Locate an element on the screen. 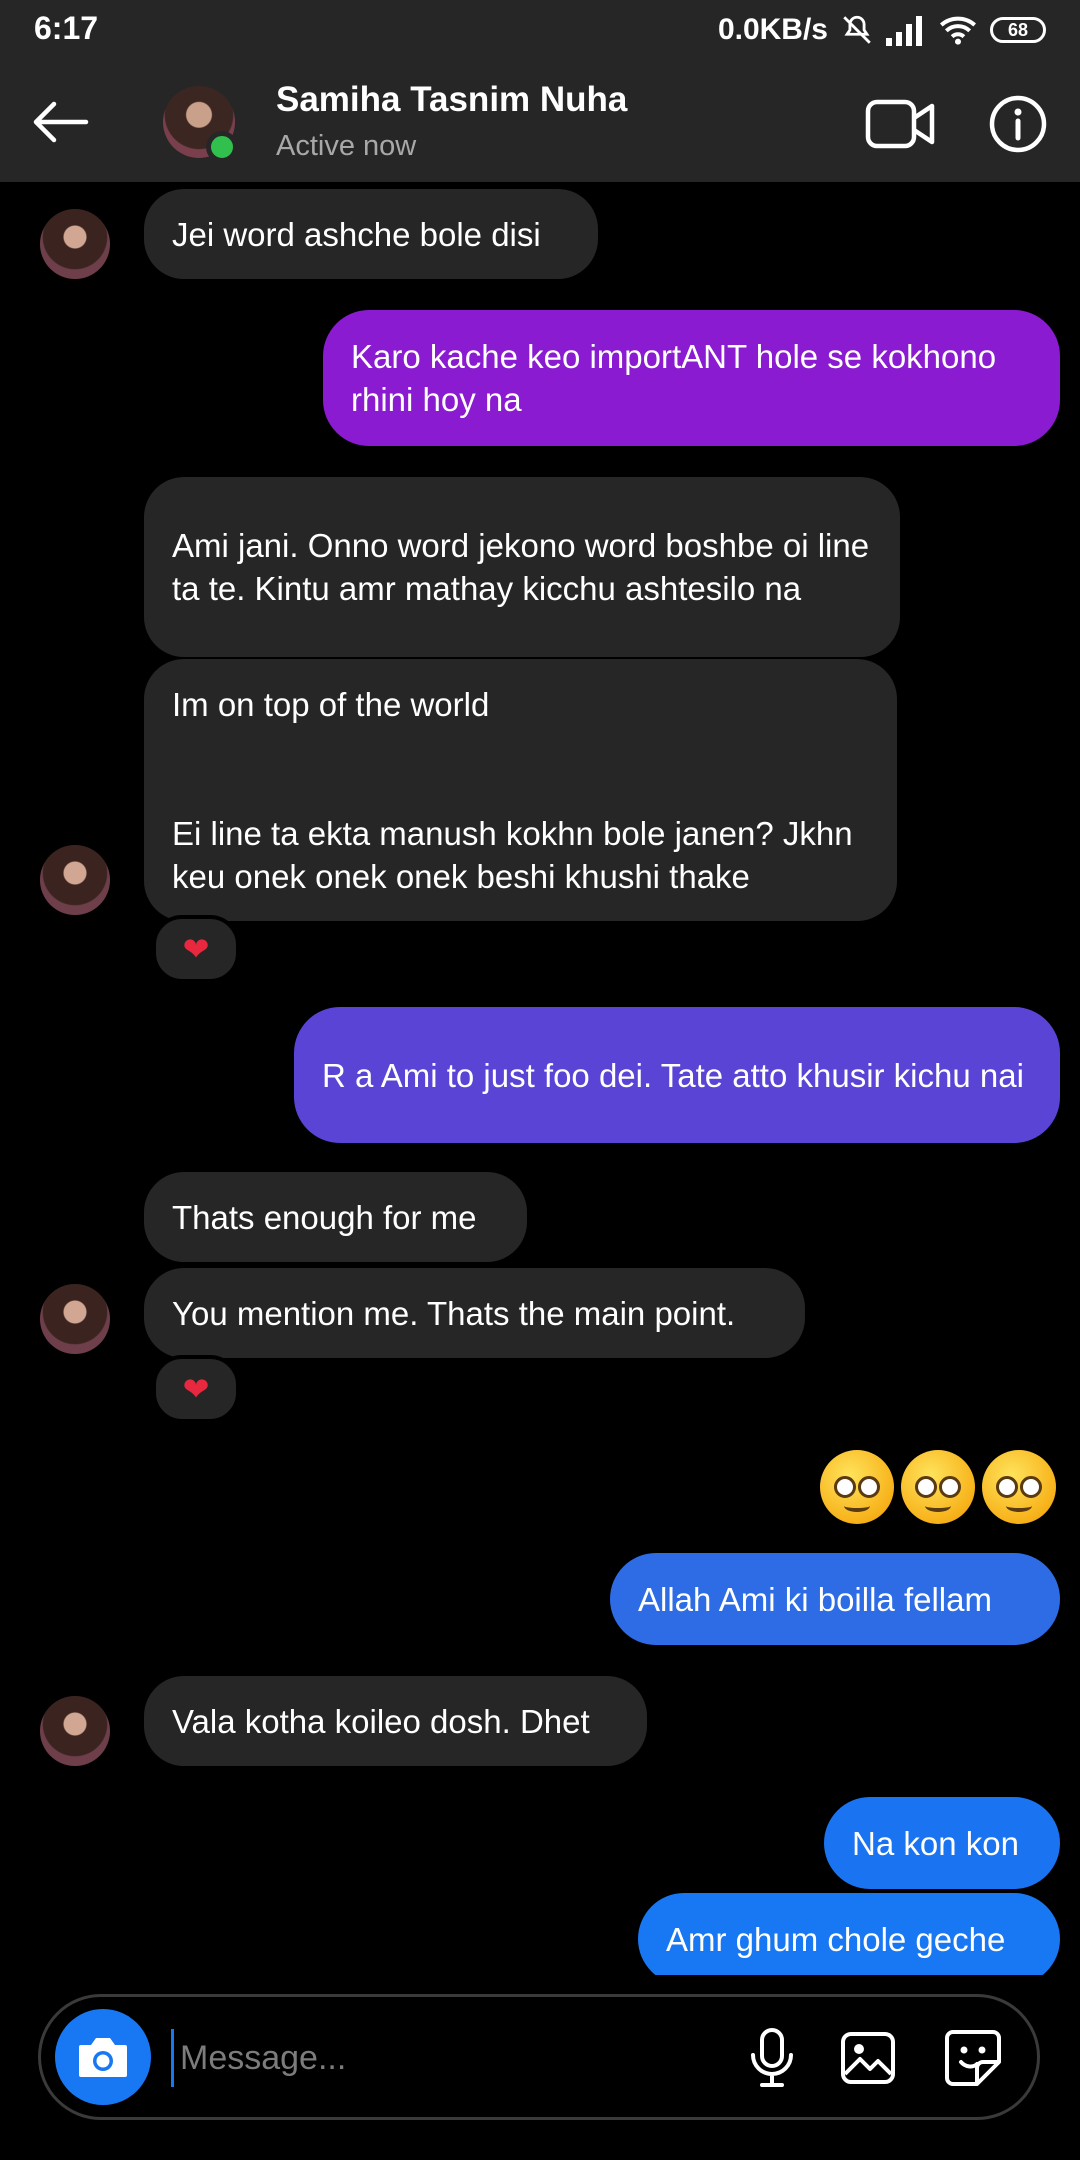  outgoing-message: Allah Ami ki boilla fellam is located at coordinates (835, 1599).